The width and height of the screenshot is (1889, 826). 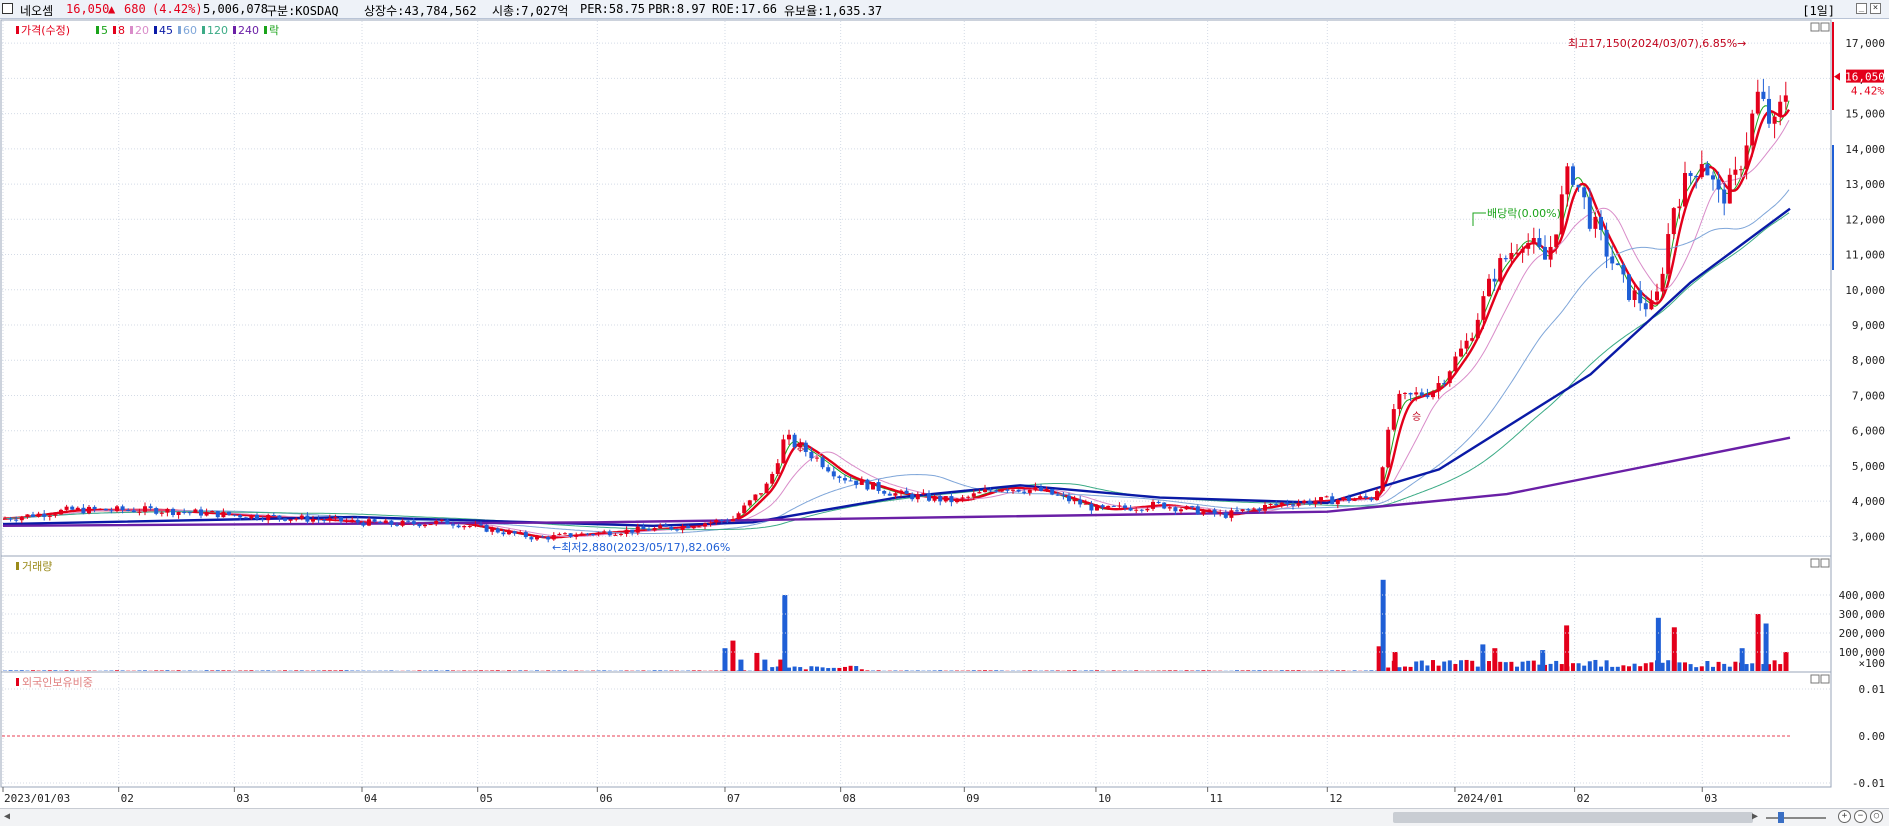 I want to click on scroll-thumb, so click(x=1573, y=817).